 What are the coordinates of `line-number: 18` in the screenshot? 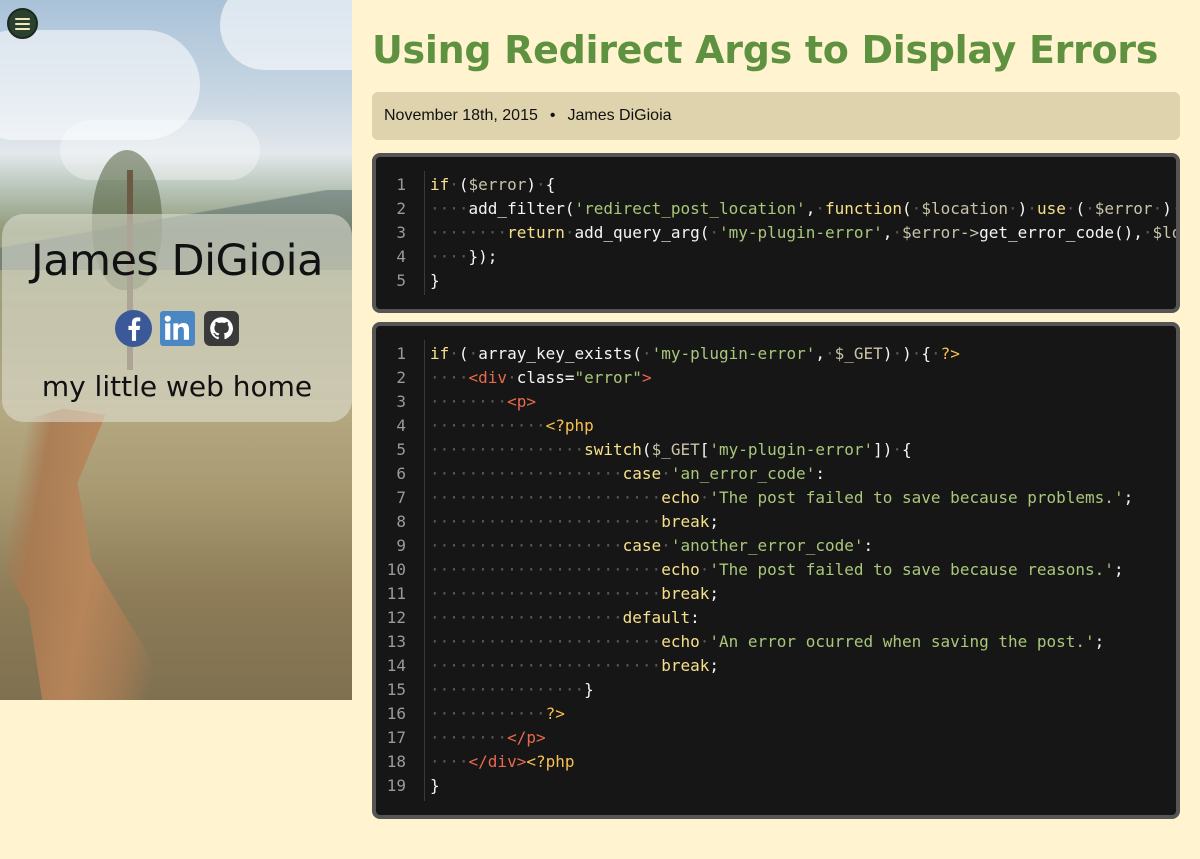 It's located at (396, 761).